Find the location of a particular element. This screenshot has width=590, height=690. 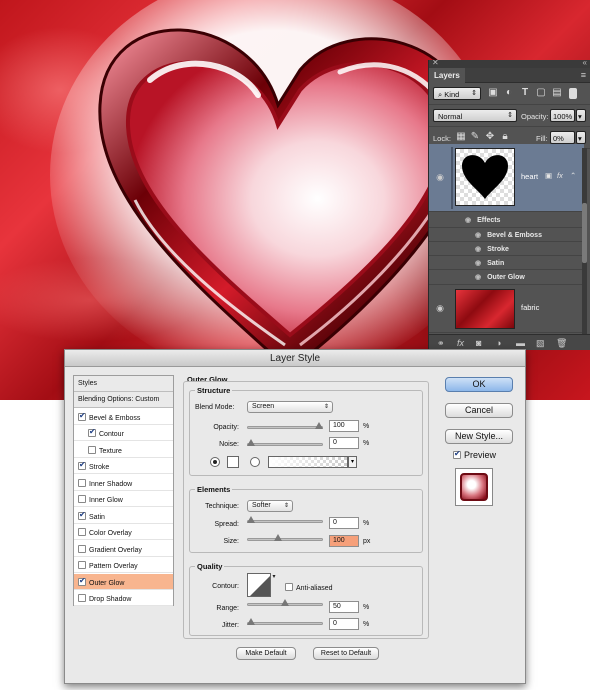

lock-image-icon: ✎ is located at coordinates (475, 137).